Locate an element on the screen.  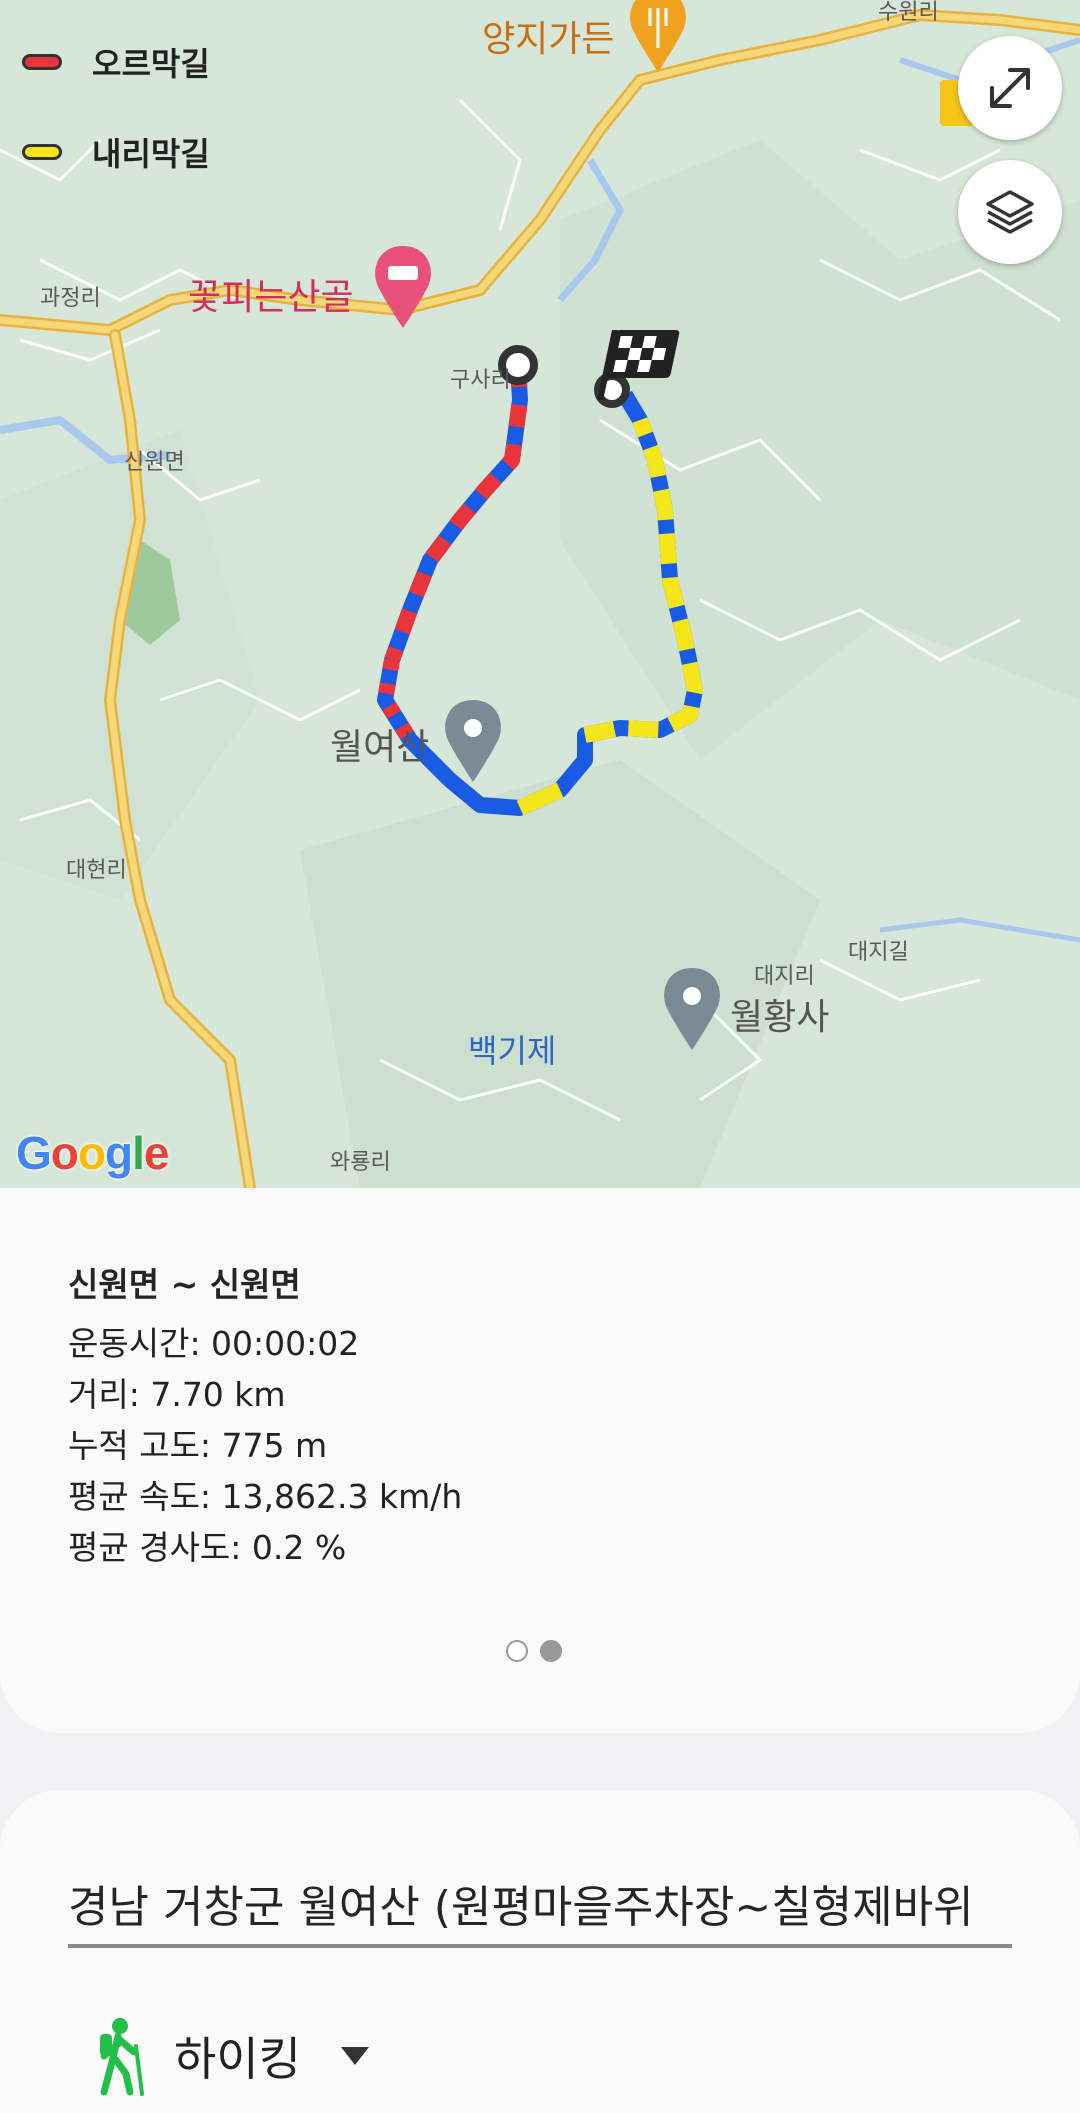
fullscreen-button is located at coordinates (1010, 88).